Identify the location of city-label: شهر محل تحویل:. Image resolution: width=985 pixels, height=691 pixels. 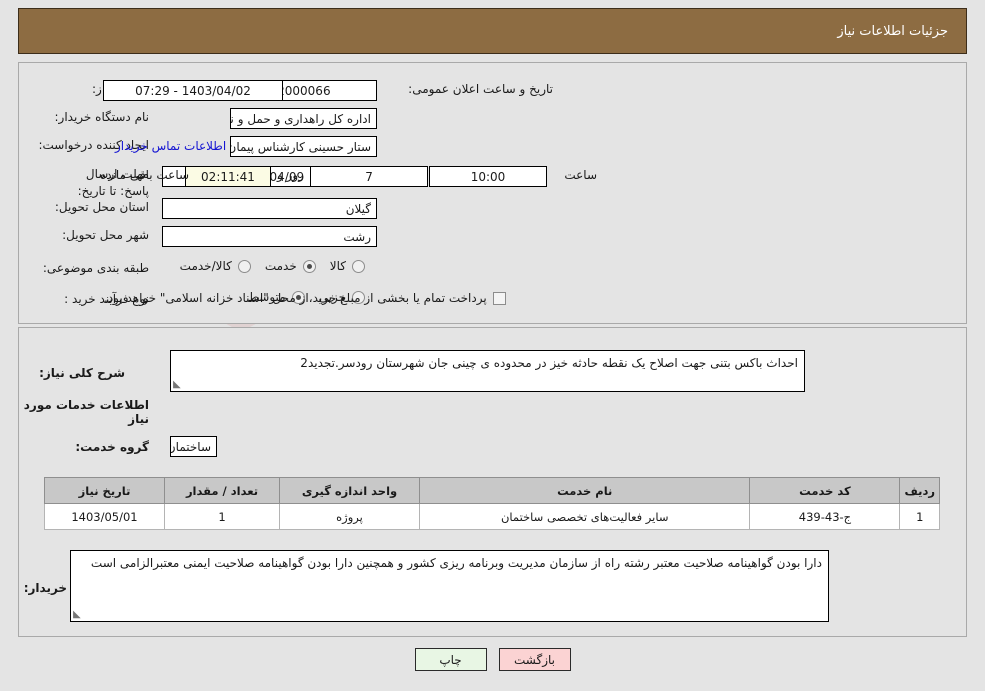
(105, 235).